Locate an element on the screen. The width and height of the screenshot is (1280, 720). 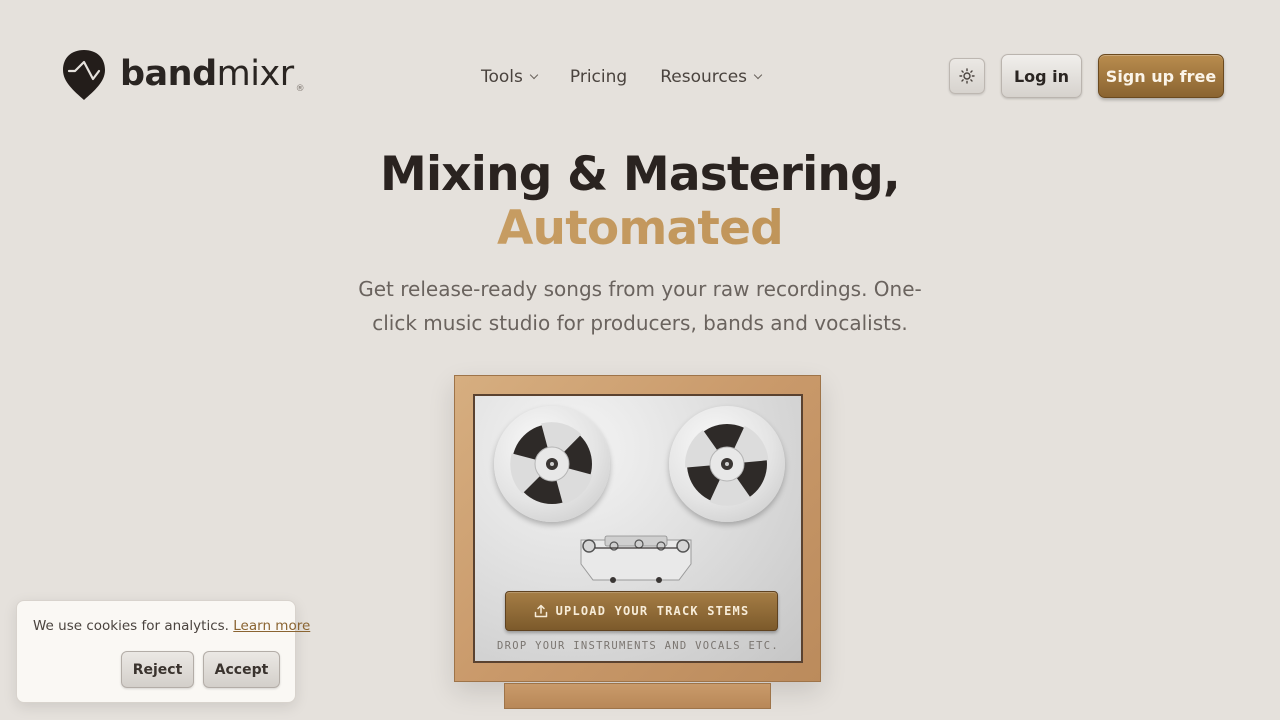
nav-pricing-label: Pricing is located at coordinates (598, 77).